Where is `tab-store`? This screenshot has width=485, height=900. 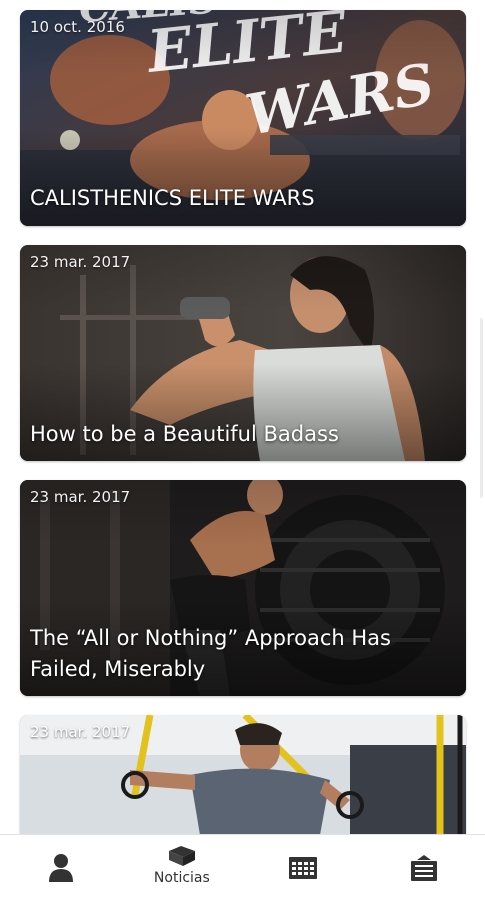 tab-store is located at coordinates (424, 867).